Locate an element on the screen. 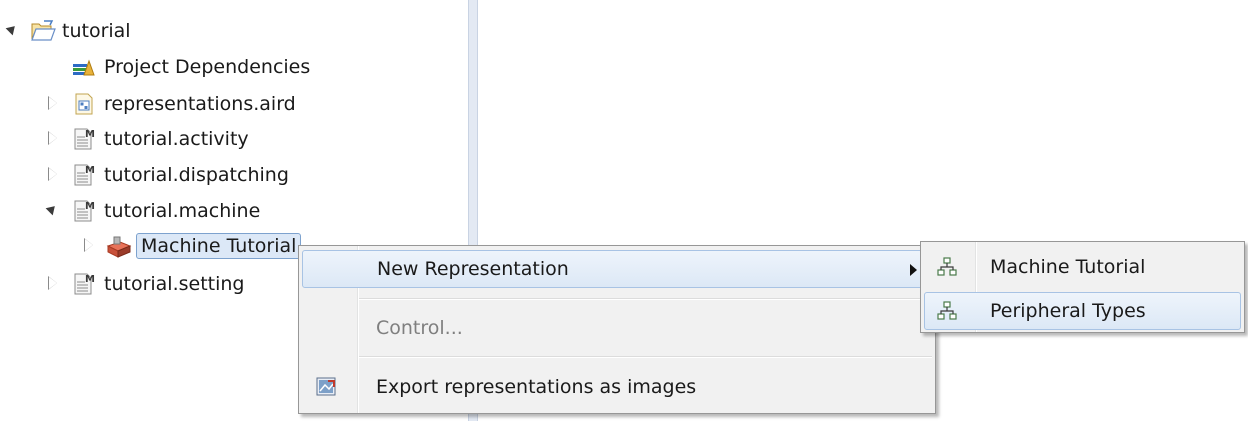 The width and height of the screenshot is (1248, 421). submenu-item-machine-tutorial: Machine Tutorial is located at coordinates (1082, 267).